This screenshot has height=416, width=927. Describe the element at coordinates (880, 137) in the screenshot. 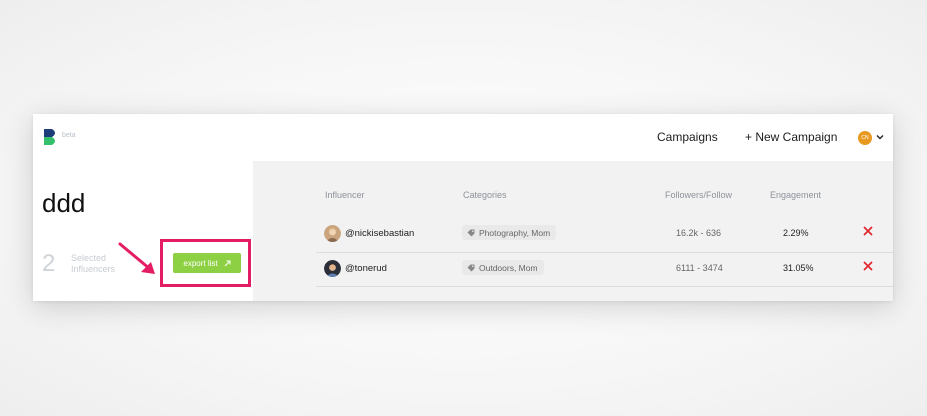

I see `chevron-down-icon` at that location.